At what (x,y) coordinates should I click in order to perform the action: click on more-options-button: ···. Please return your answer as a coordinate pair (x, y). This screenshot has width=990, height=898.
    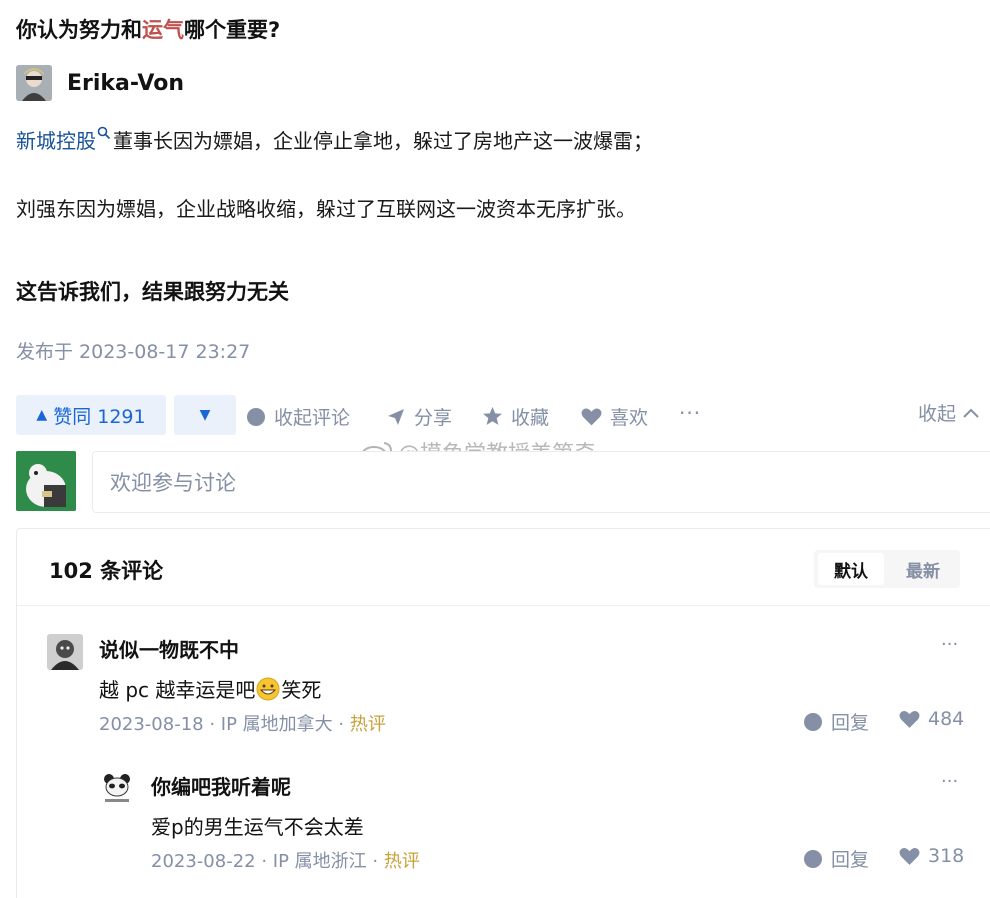
    Looking at the image, I should click on (690, 413).